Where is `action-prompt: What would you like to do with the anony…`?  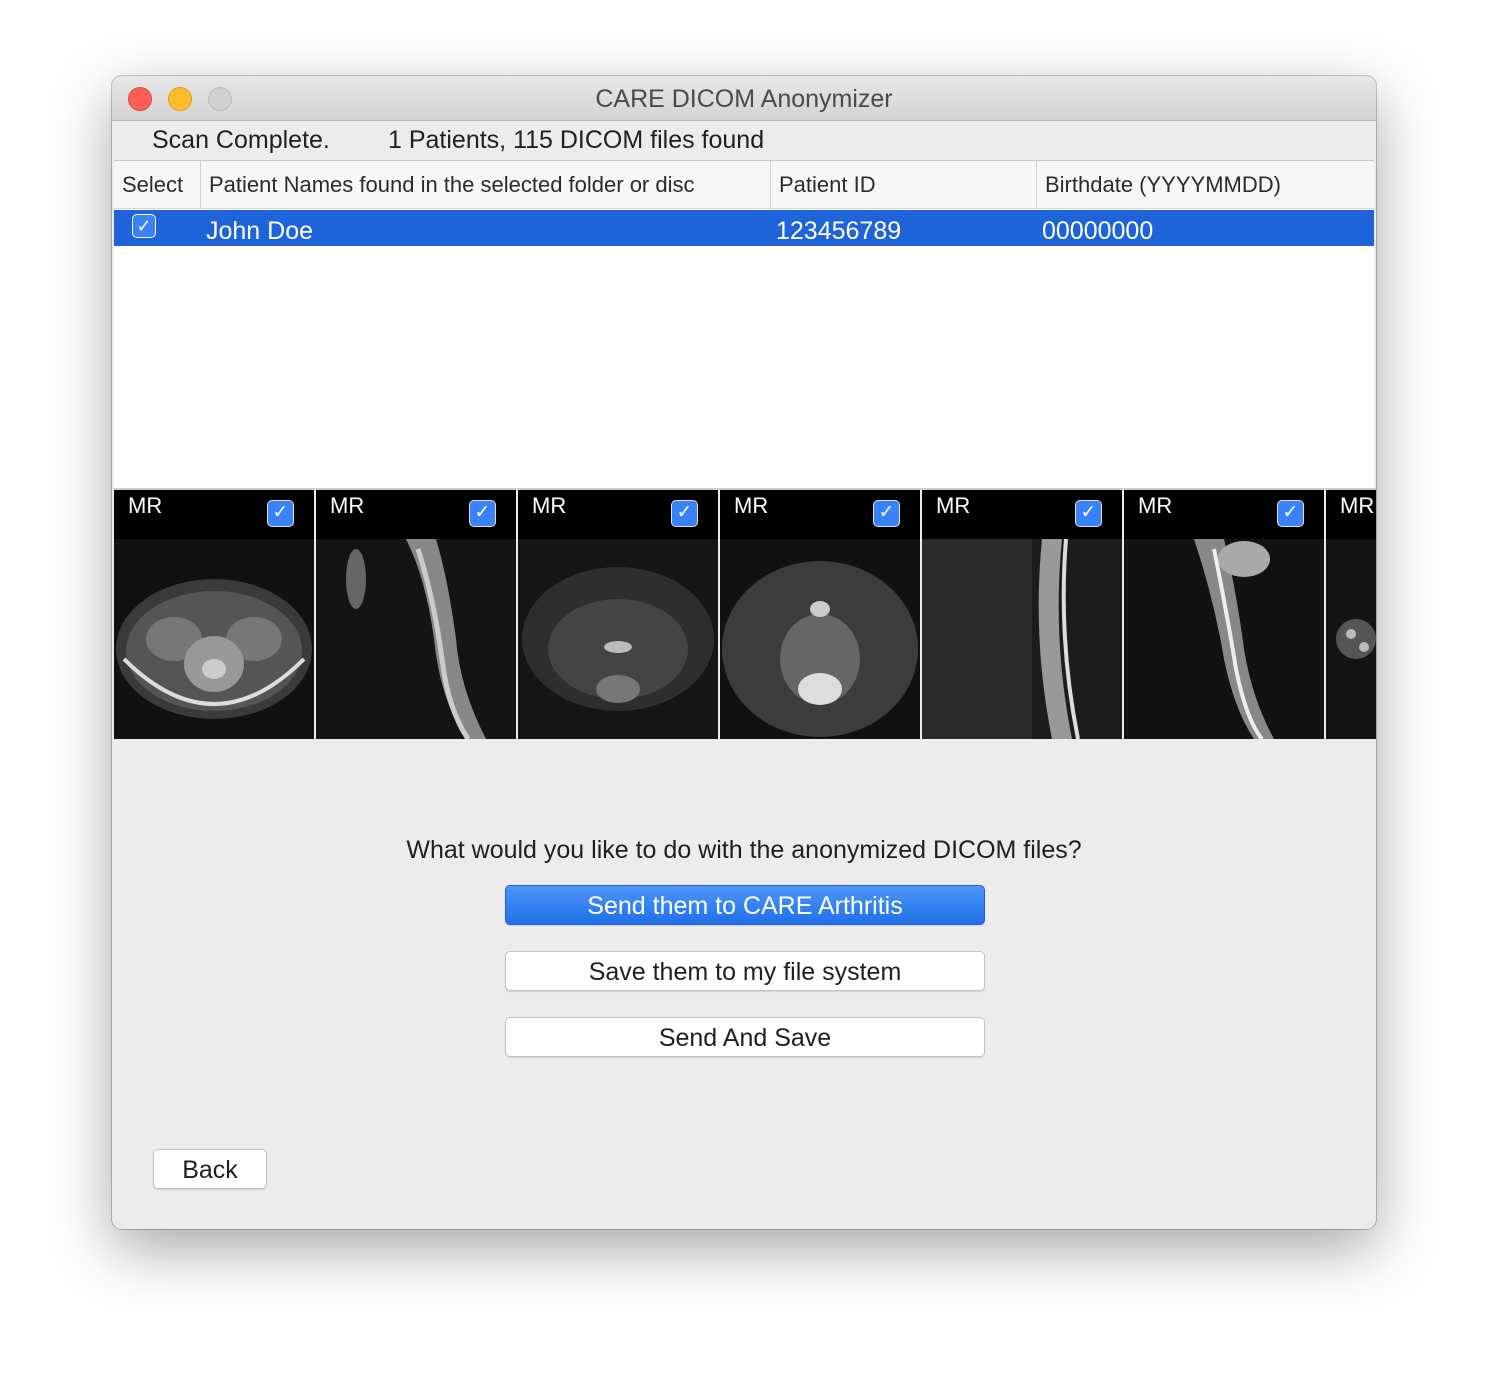
action-prompt: What would you like to do with the anony… is located at coordinates (744, 850).